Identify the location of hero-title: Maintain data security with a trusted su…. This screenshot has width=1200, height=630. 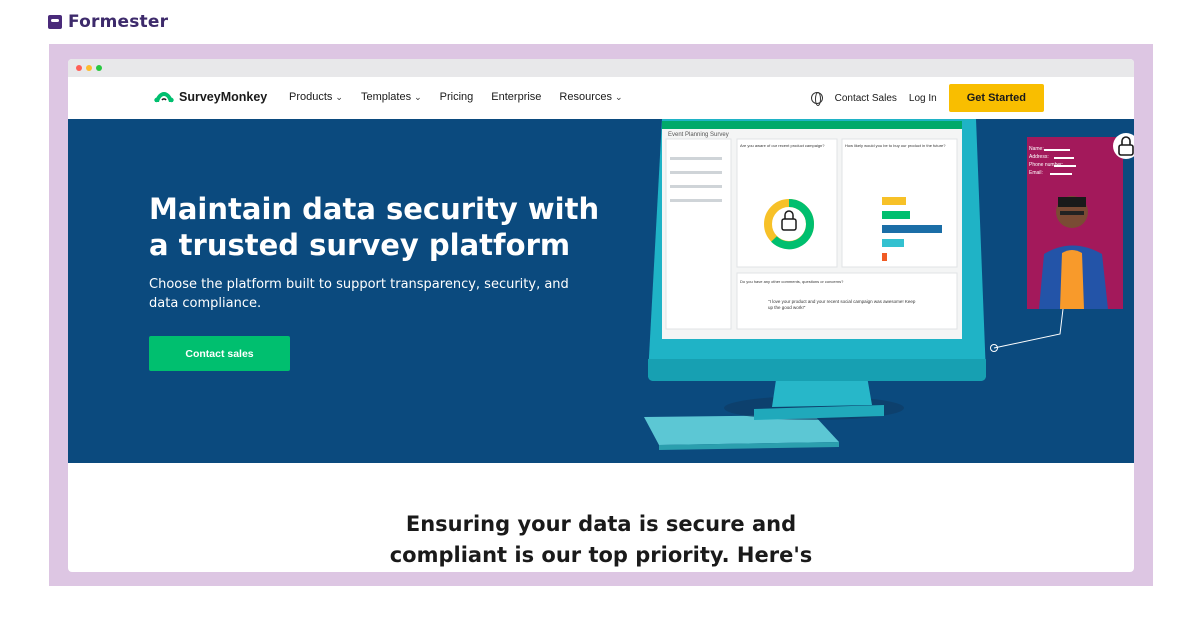
(374, 227).